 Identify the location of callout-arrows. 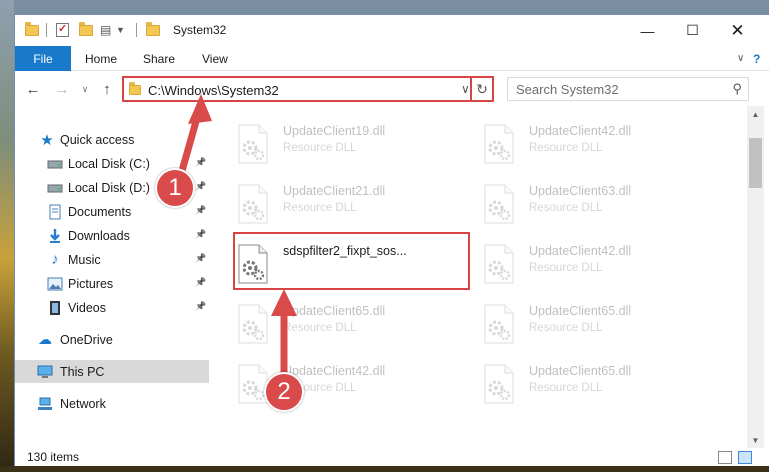
(236, 235).